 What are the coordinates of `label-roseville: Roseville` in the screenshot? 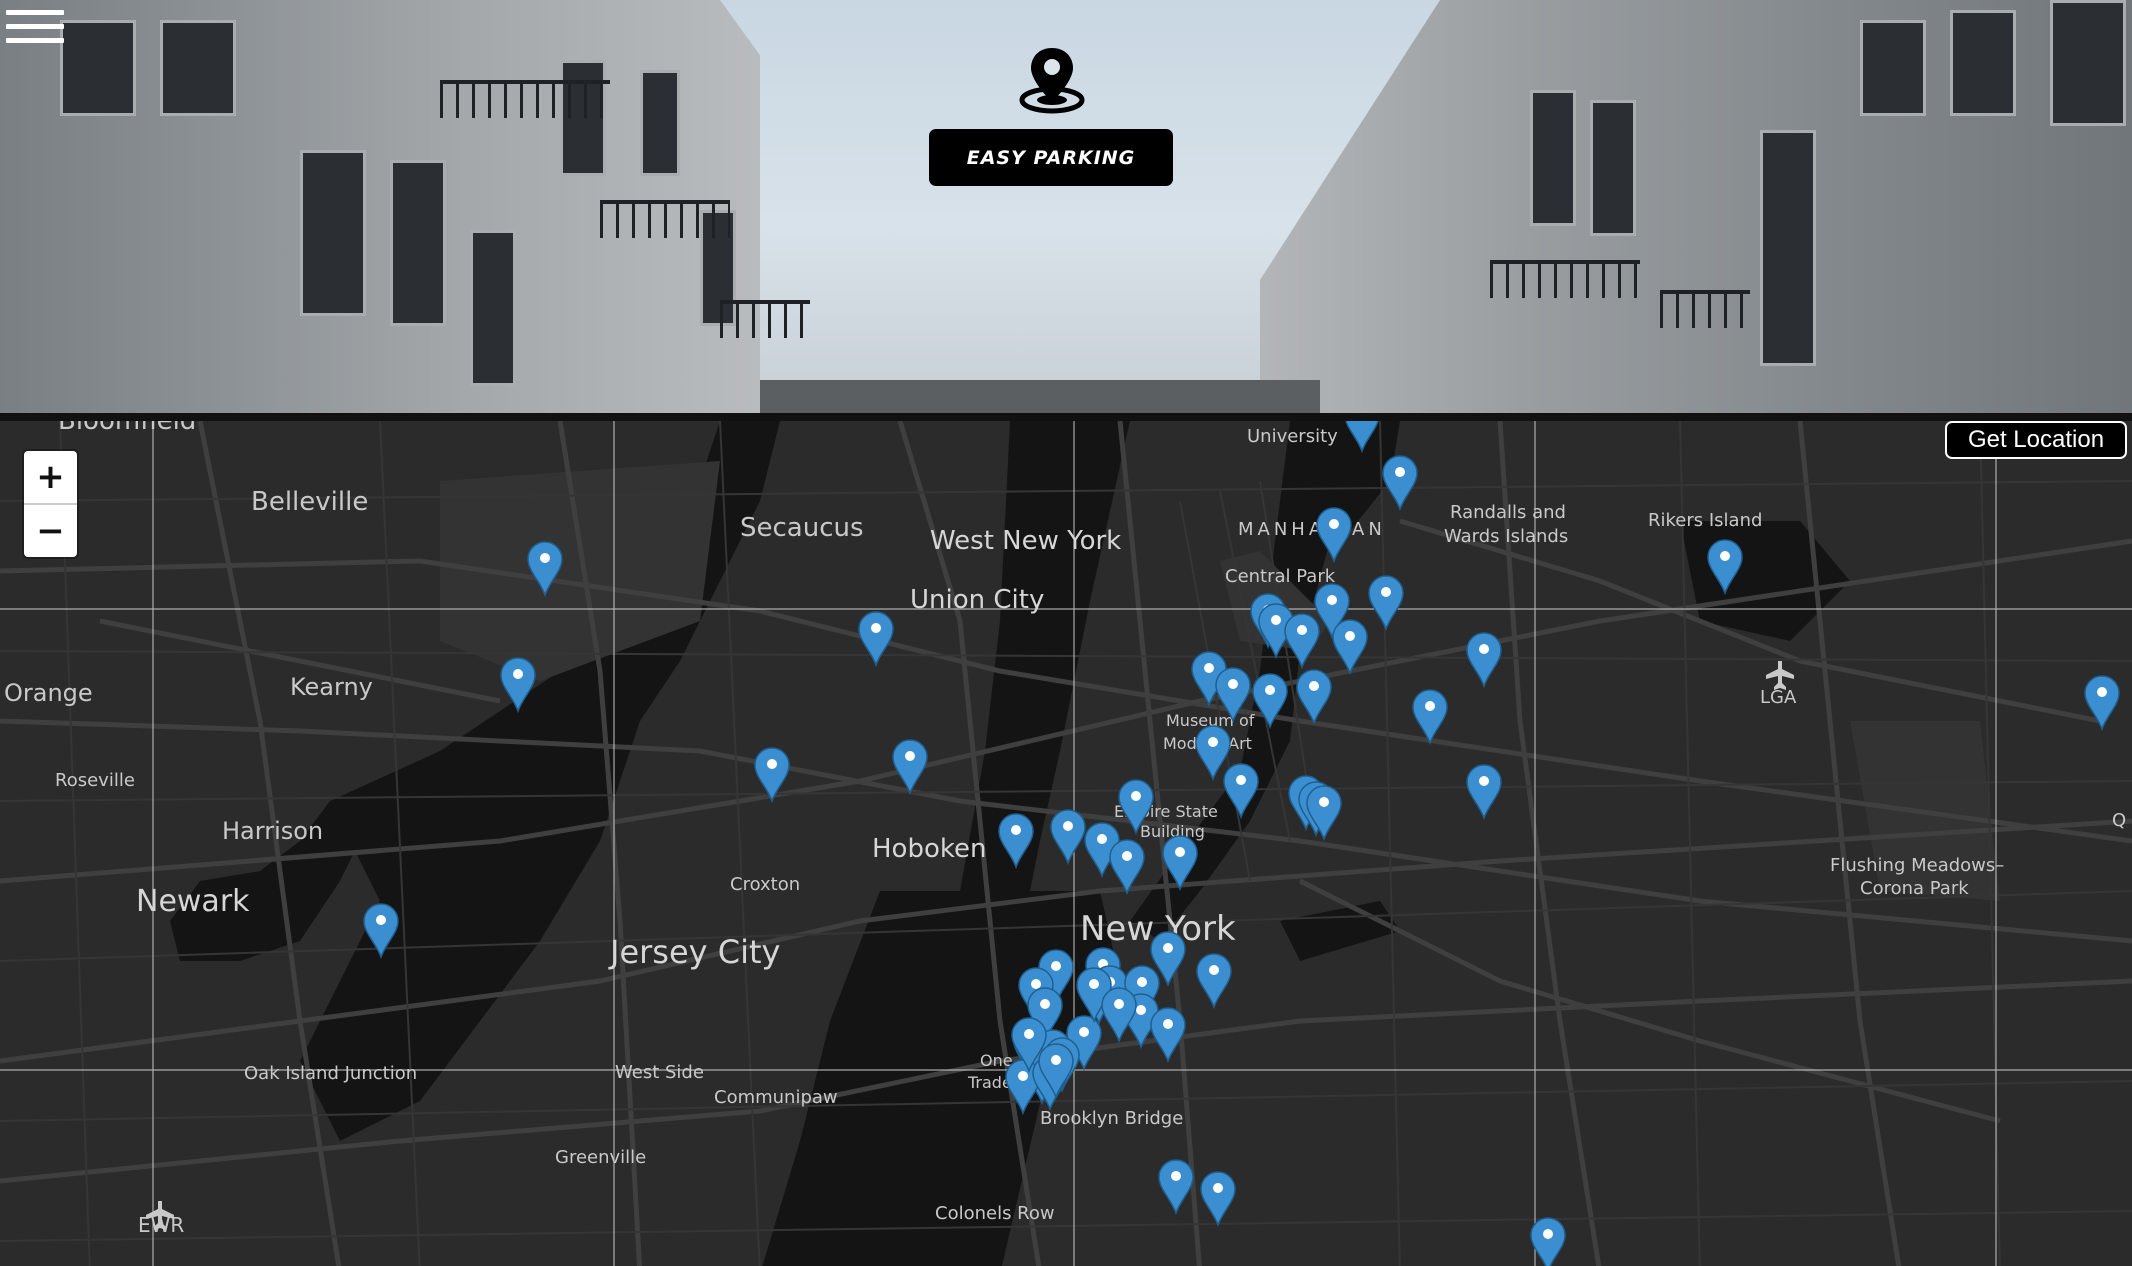 It's located at (95, 780).